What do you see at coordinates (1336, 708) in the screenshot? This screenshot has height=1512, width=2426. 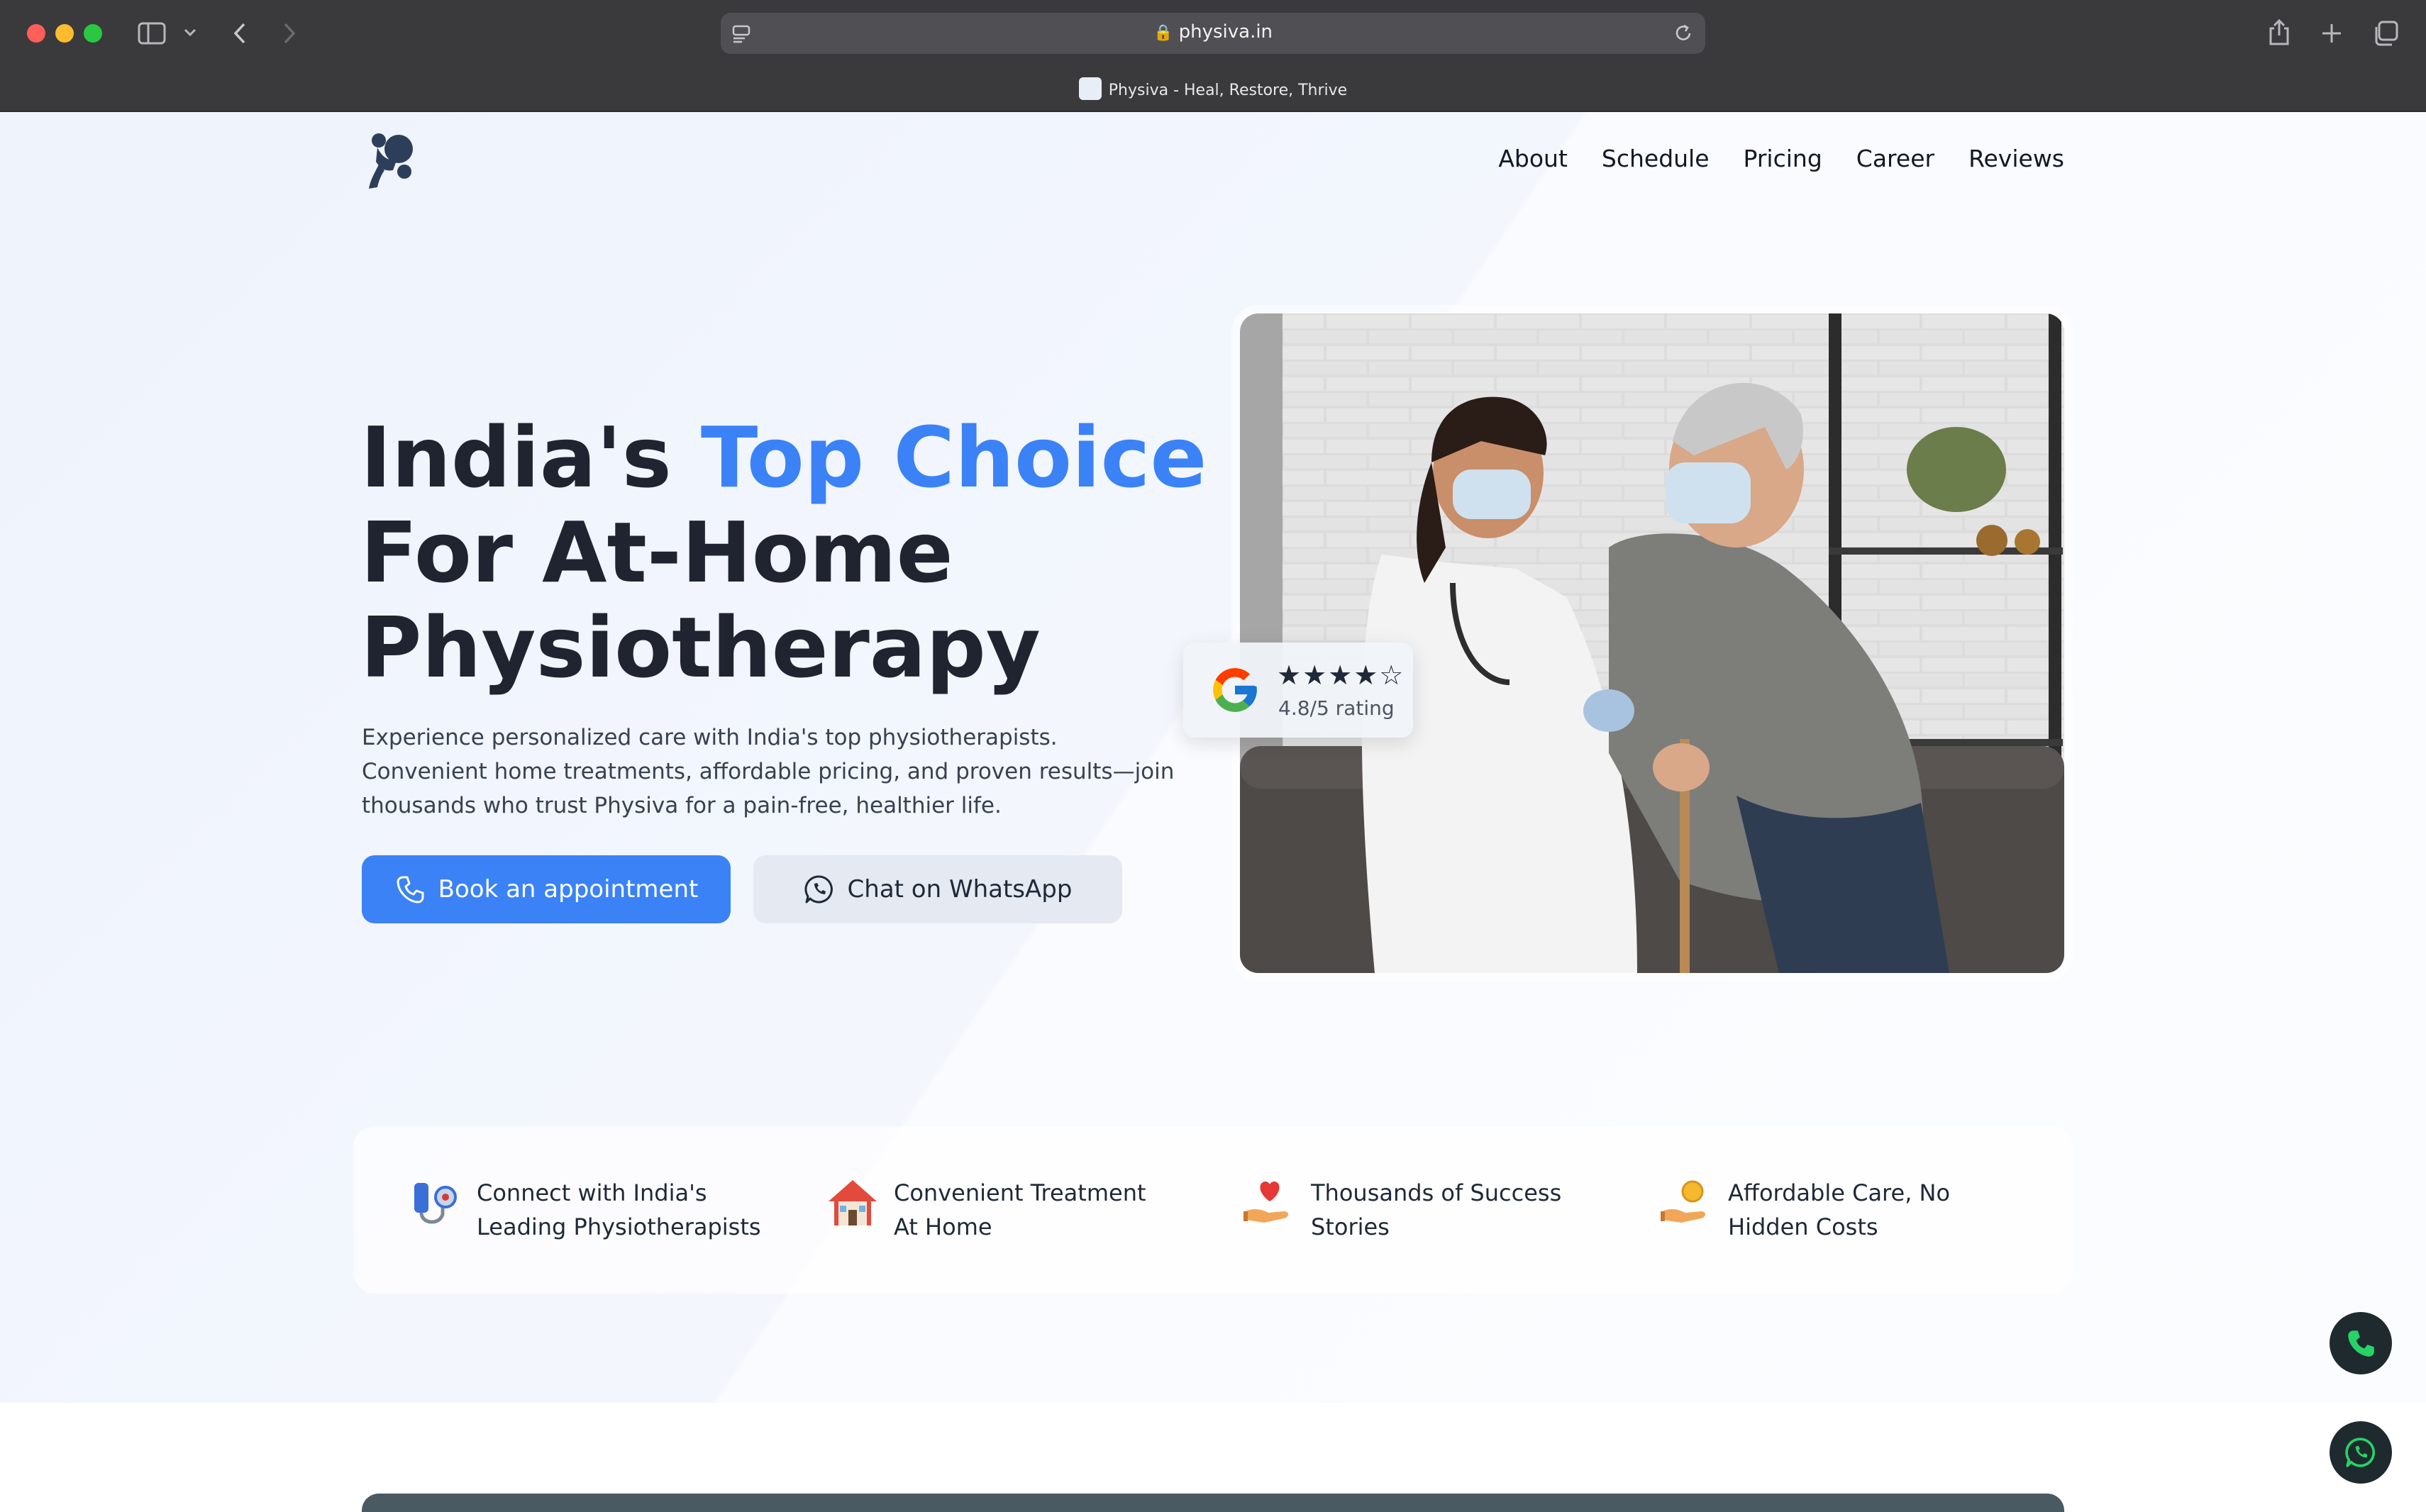 I see `rating-label: 4.8/5 rating` at bounding box center [1336, 708].